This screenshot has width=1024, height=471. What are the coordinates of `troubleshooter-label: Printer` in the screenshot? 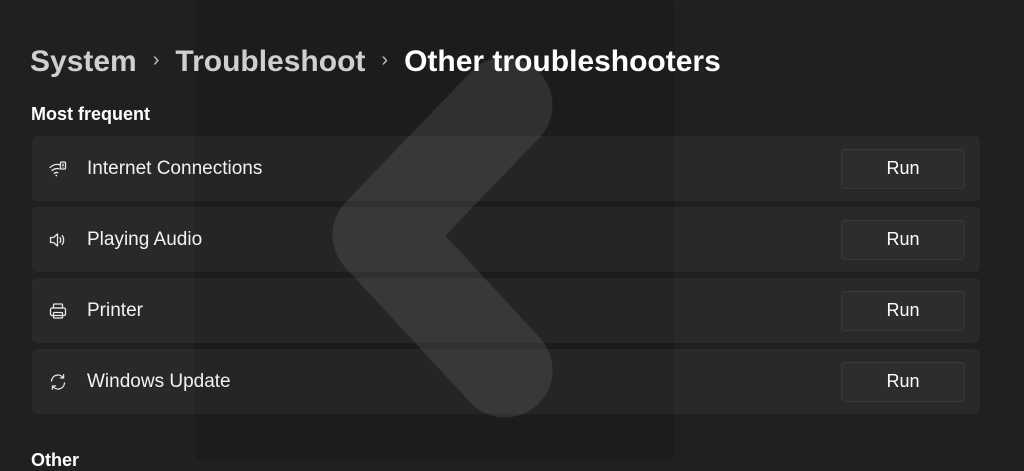 It's located at (115, 310).